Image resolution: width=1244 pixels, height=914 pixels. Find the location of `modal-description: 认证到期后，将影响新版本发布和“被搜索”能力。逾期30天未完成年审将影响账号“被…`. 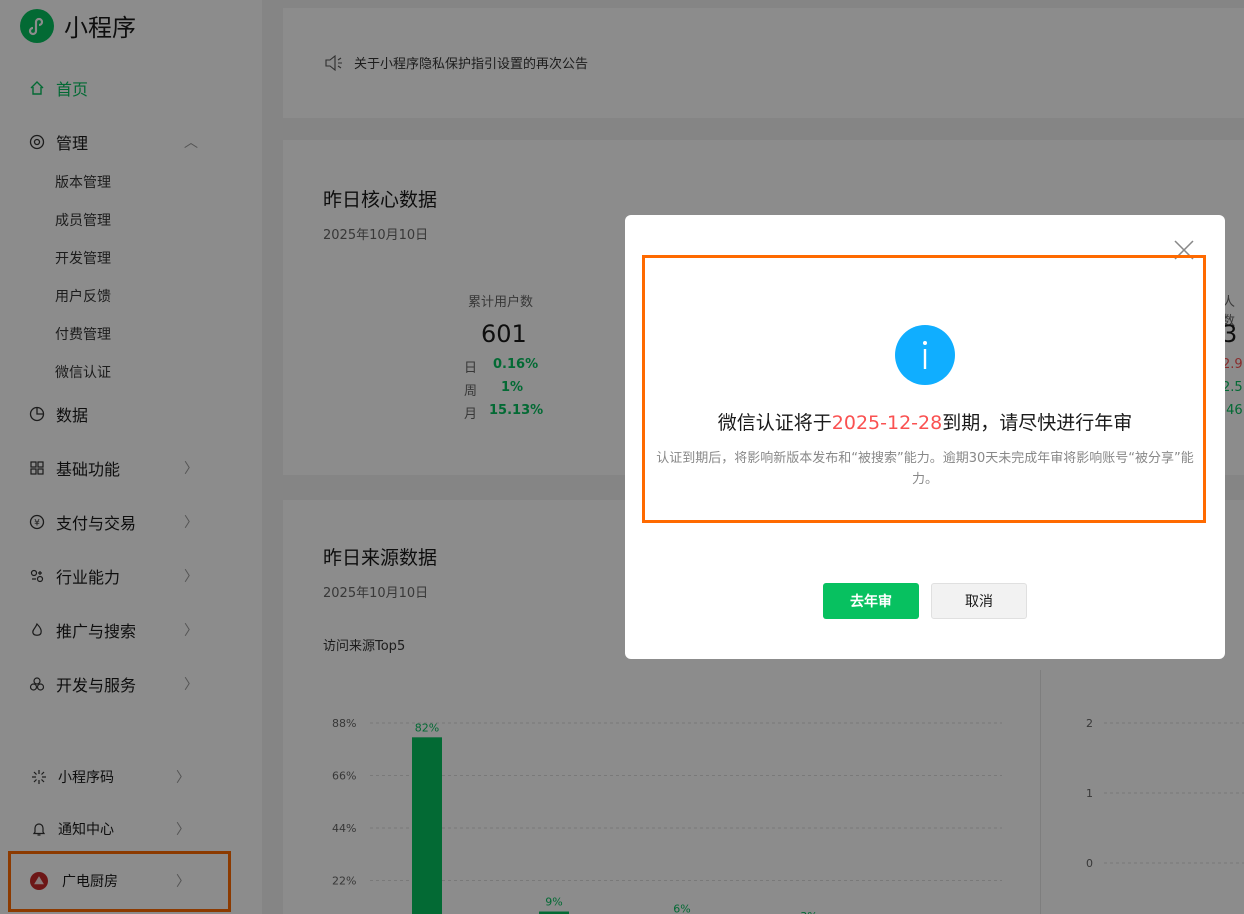

modal-description: 认证到期后，将影响新版本发布和“被搜索”能力。逾期30天未完成年审将影响账号“被… is located at coordinates (925, 469).